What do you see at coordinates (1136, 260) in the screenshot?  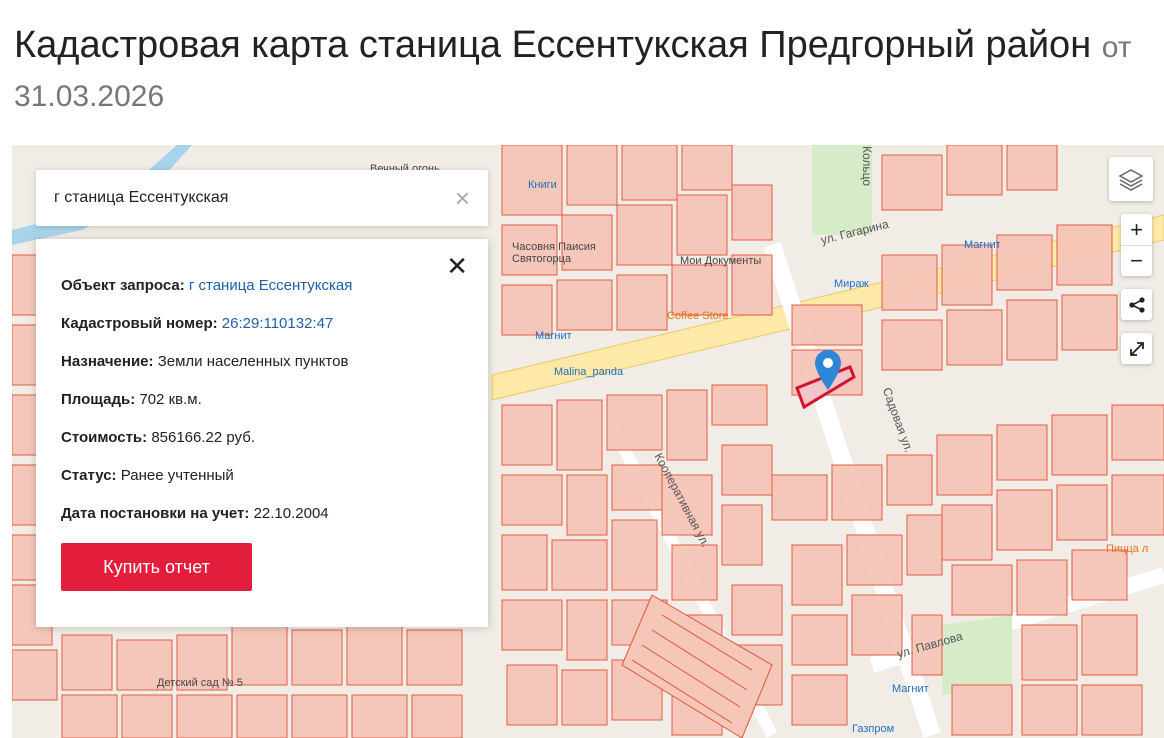 I see `zoom-out-button: −` at bounding box center [1136, 260].